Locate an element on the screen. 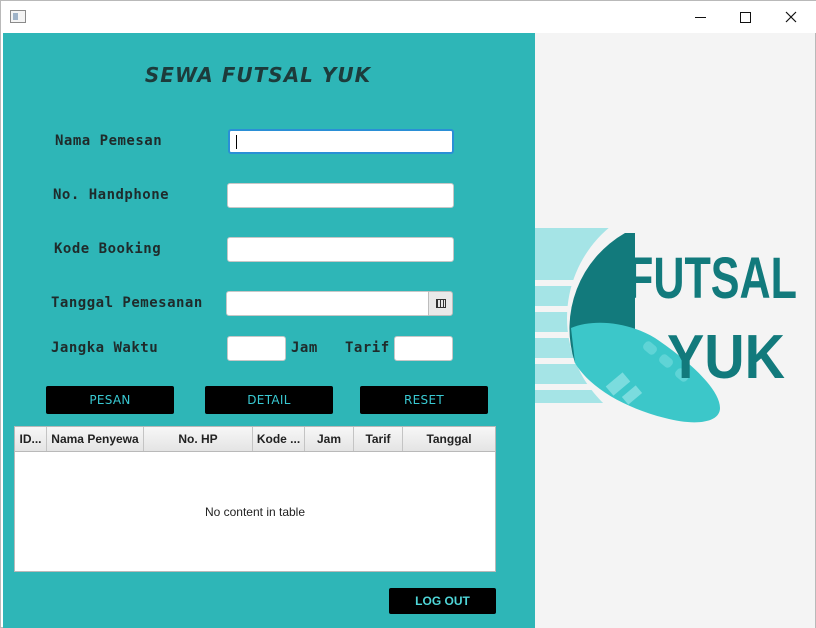  kode-booking-label: Kode Booking is located at coordinates (108, 249).